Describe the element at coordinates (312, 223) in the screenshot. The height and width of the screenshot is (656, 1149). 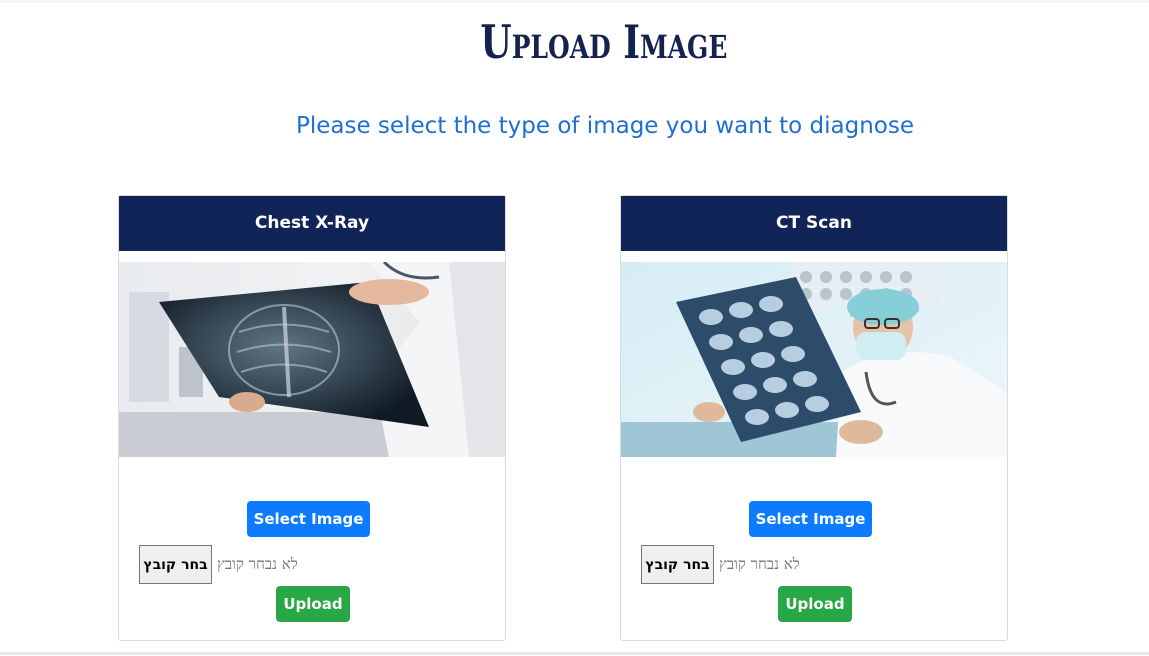
I see `card-header: Chest X-Ray` at that location.